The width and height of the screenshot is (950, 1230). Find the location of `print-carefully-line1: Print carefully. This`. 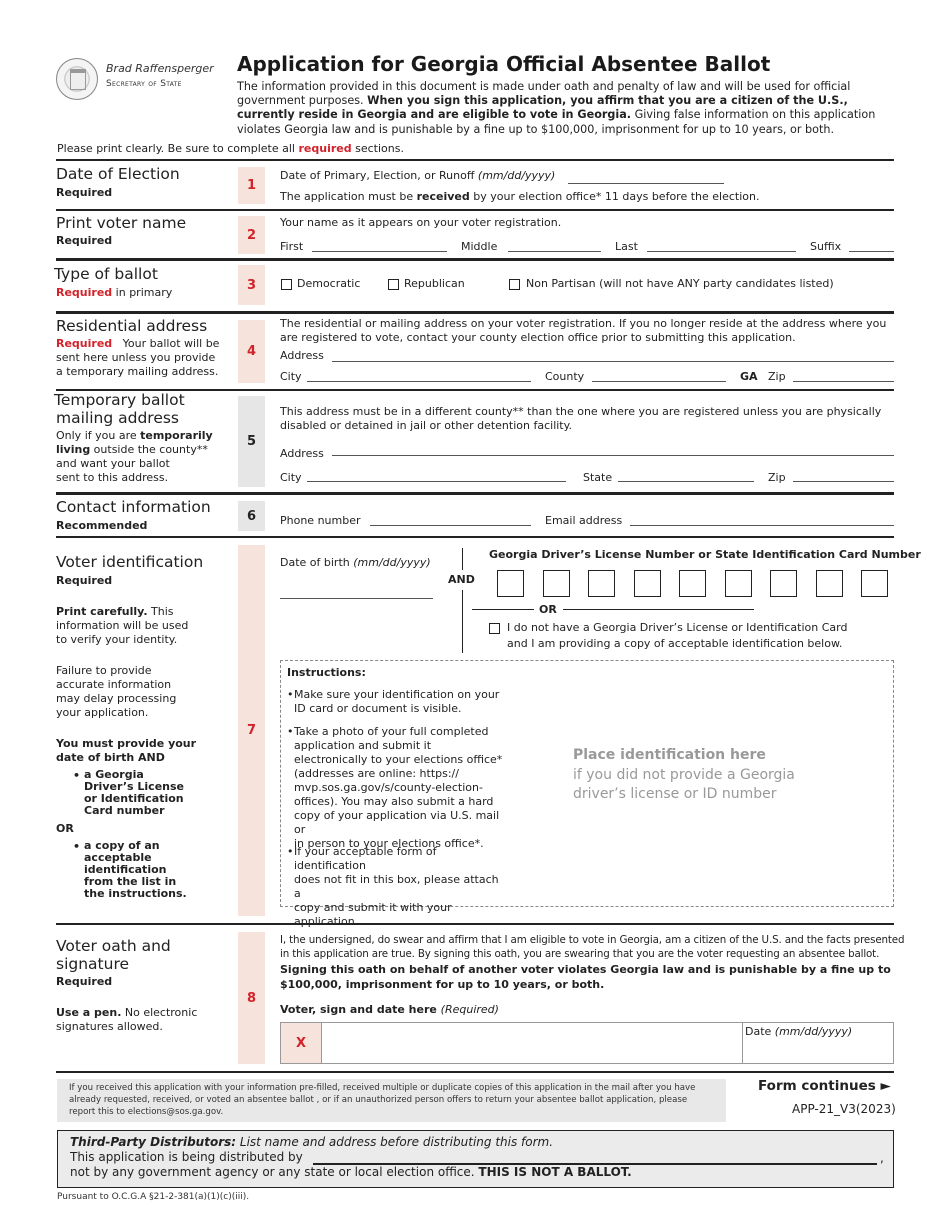

print-carefully-line1: Print carefully. This is located at coordinates (115, 612).